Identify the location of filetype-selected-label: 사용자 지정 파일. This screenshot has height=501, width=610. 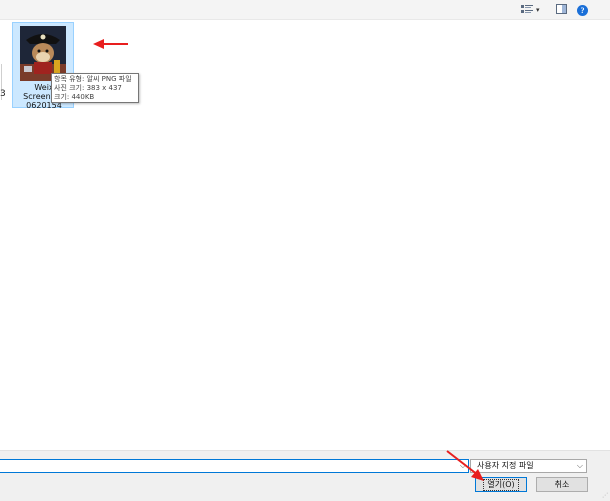
(505, 465).